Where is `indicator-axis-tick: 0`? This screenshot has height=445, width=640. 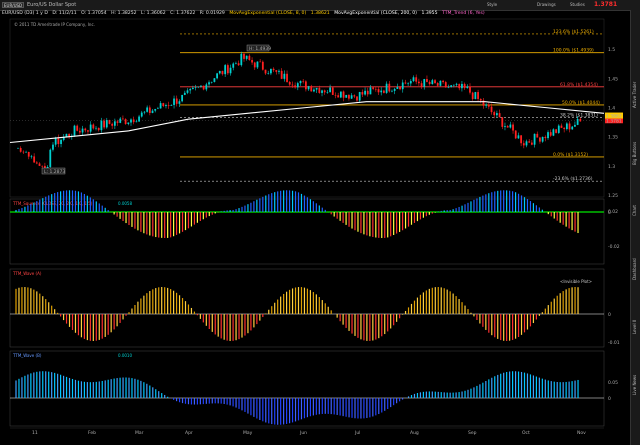 indicator-axis-tick: 0 is located at coordinates (609, 213).